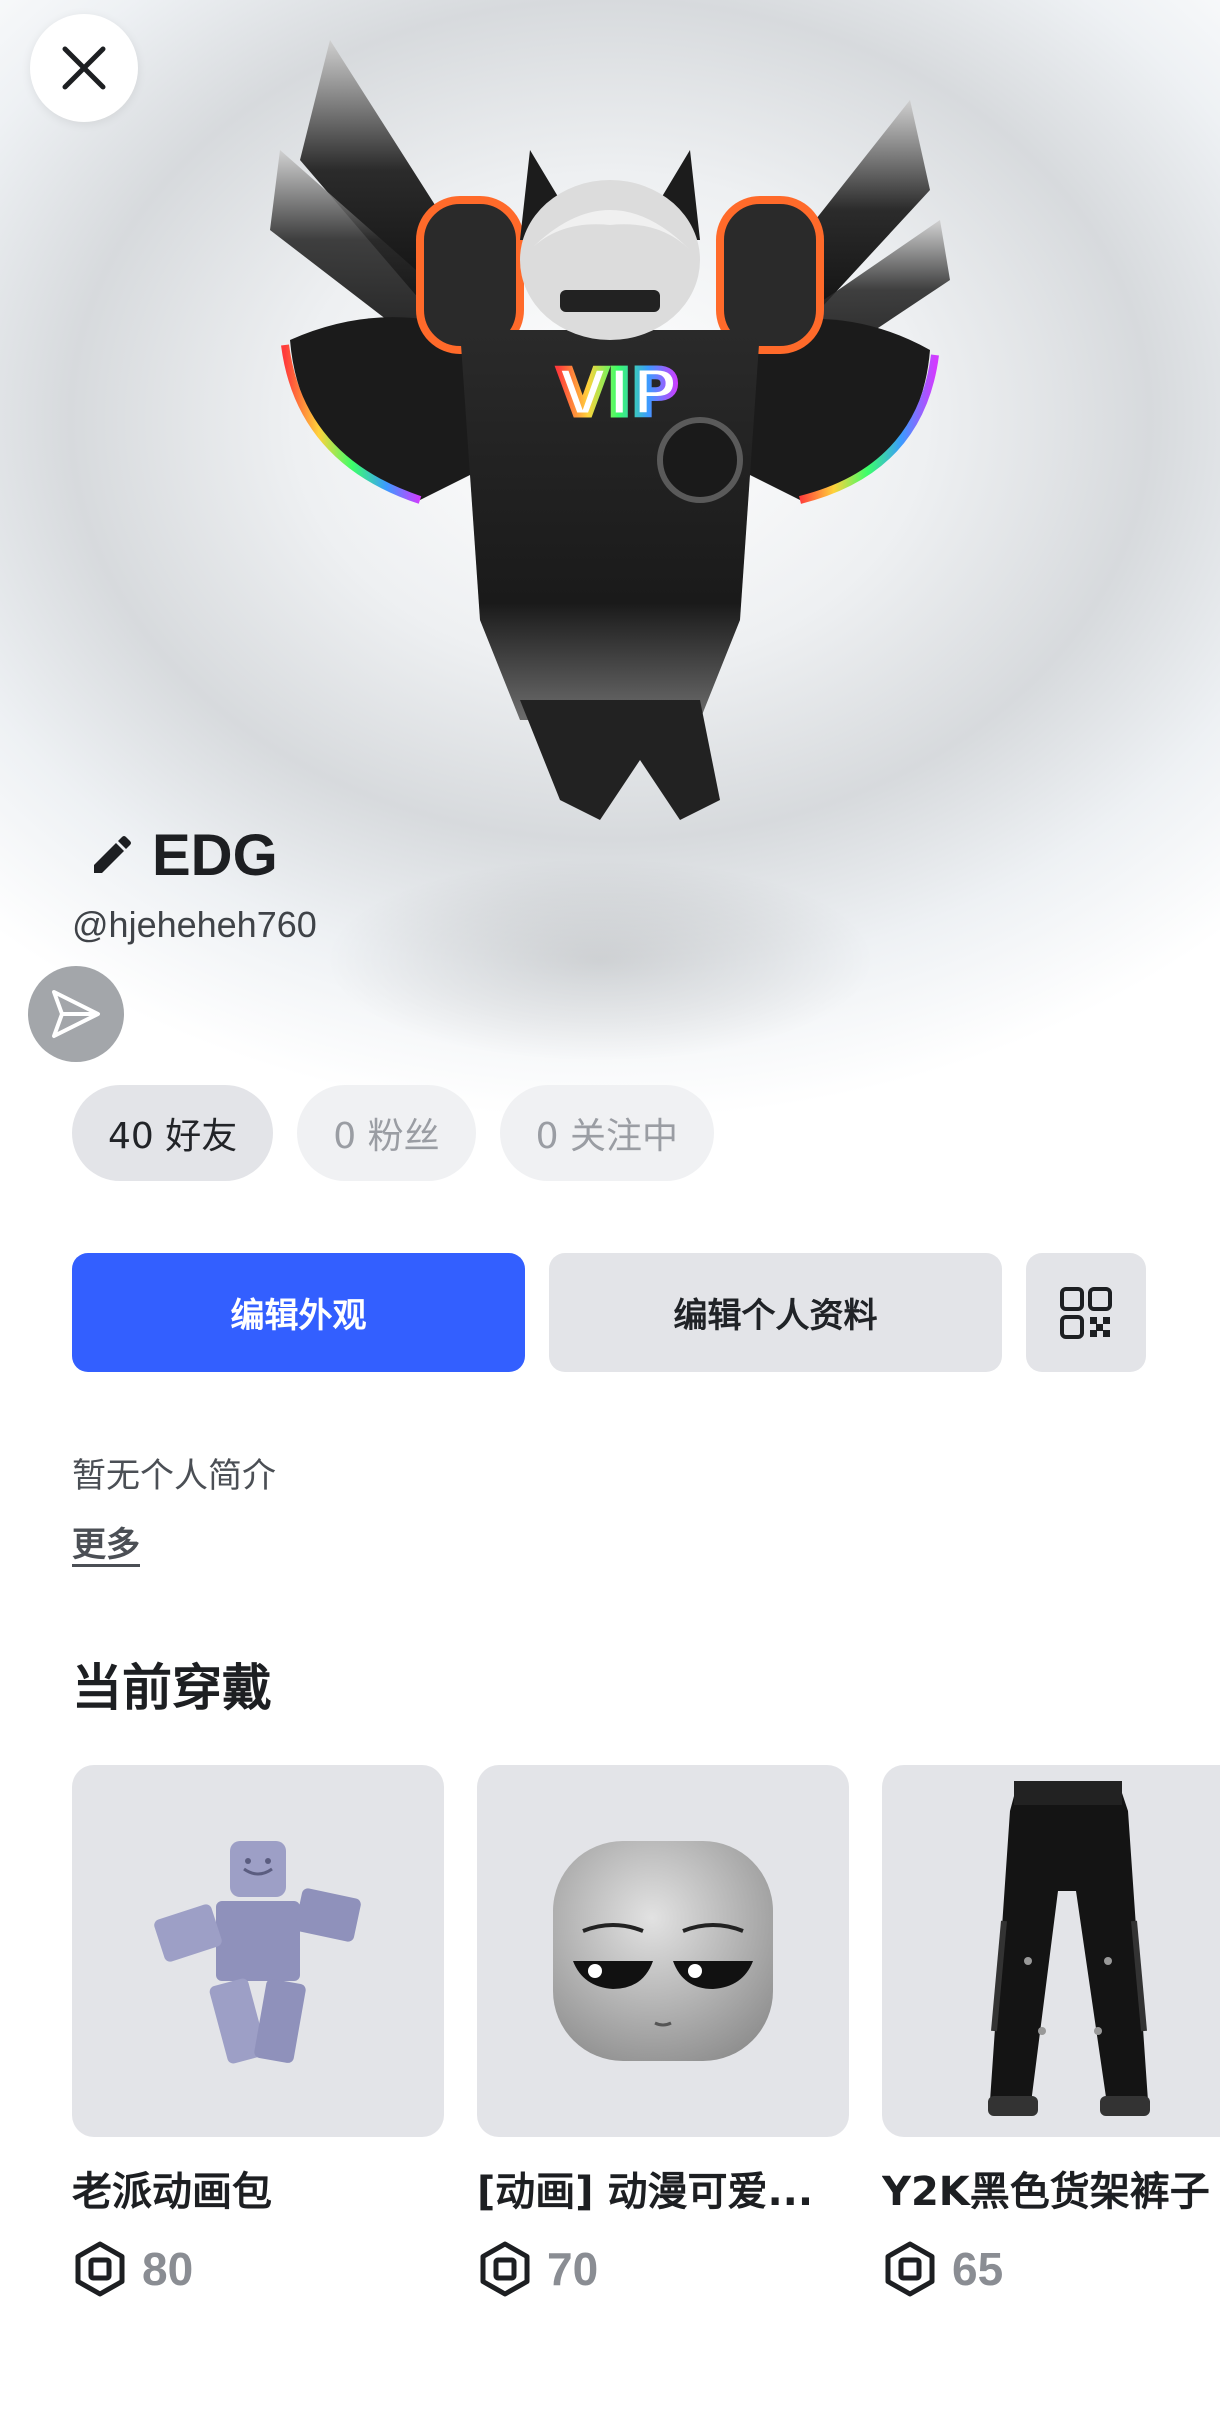 Image resolution: width=1220 pixels, height=2417 pixels. I want to click on wearing-item: [动画] 动漫可爱... 70, so click(663, 2031).